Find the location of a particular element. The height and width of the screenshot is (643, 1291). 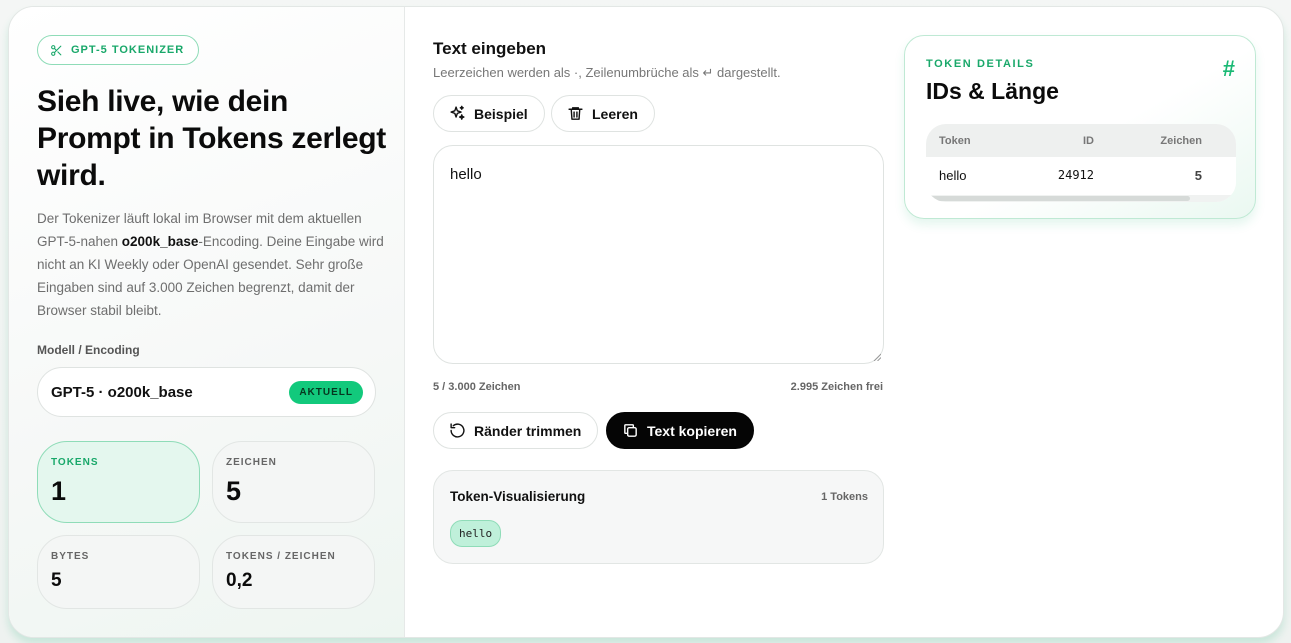

token-table: Token ID Zeichen hello 24912 5 is located at coordinates (1081, 163).